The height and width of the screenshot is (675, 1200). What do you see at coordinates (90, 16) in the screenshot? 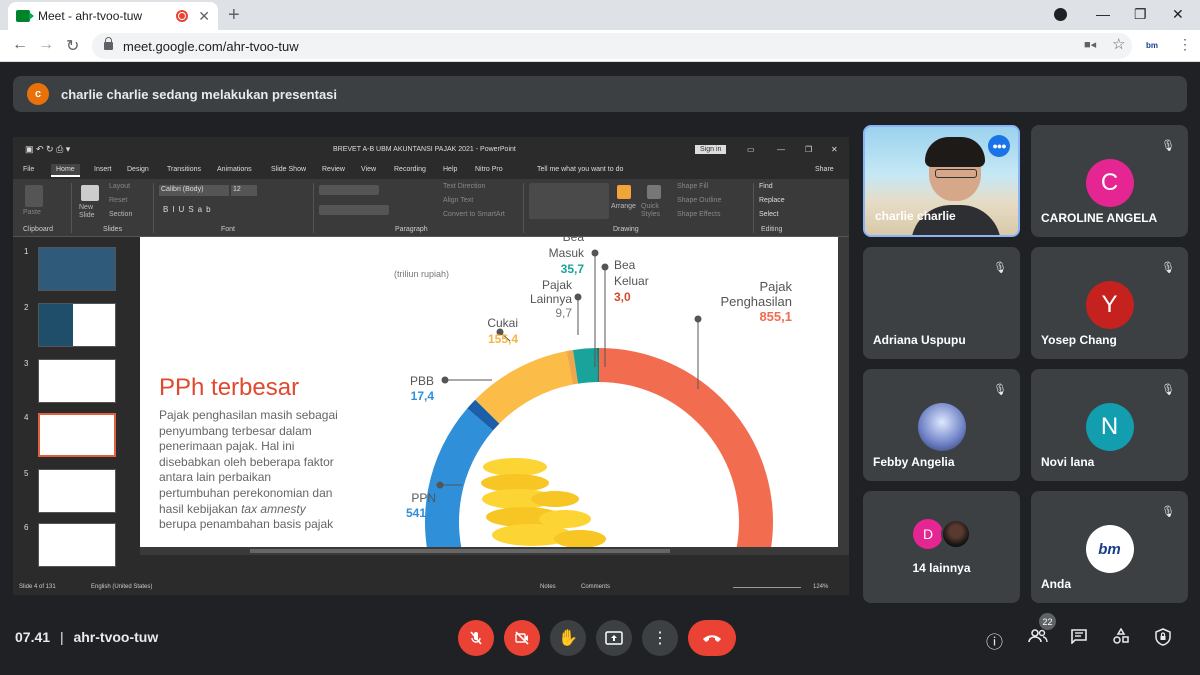
I see `tab-title: Meet - ahr-tvoo-tuw` at bounding box center [90, 16].